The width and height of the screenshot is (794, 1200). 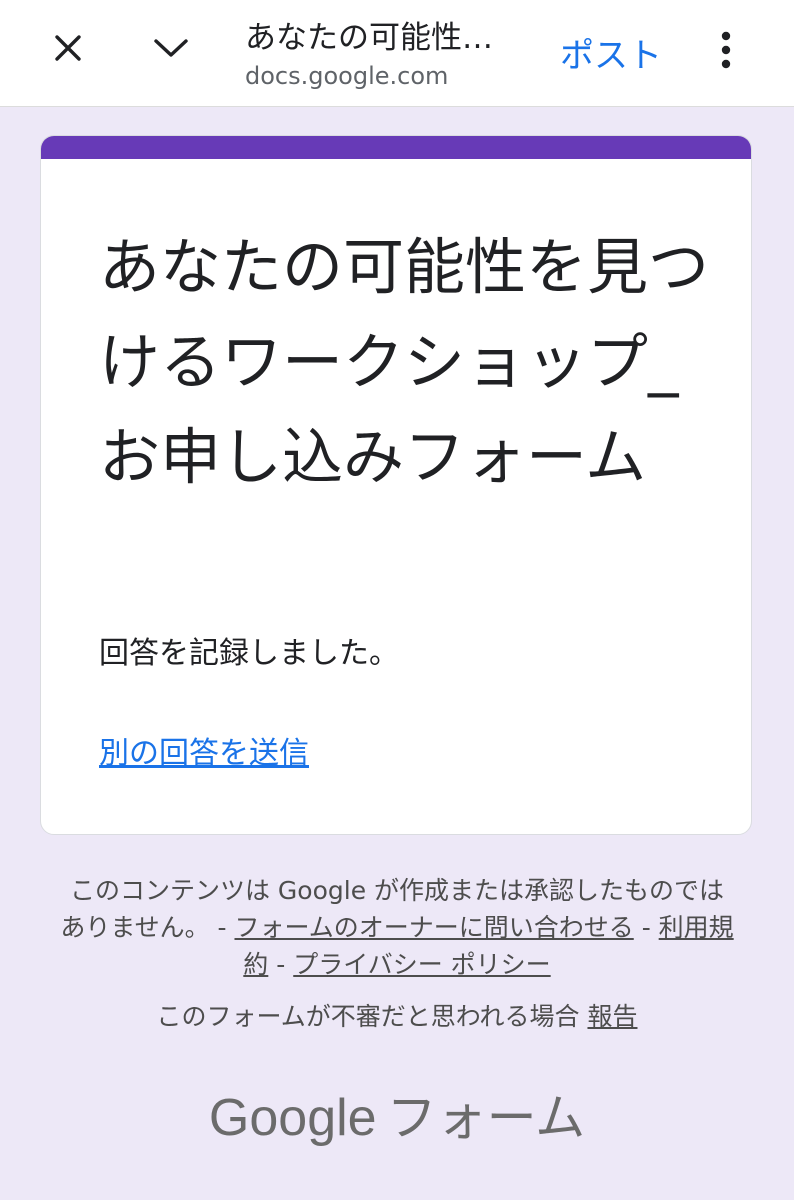 What do you see at coordinates (171, 48) in the screenshot?
I see `chevron-down-icon` at bounding box center [171, 48].